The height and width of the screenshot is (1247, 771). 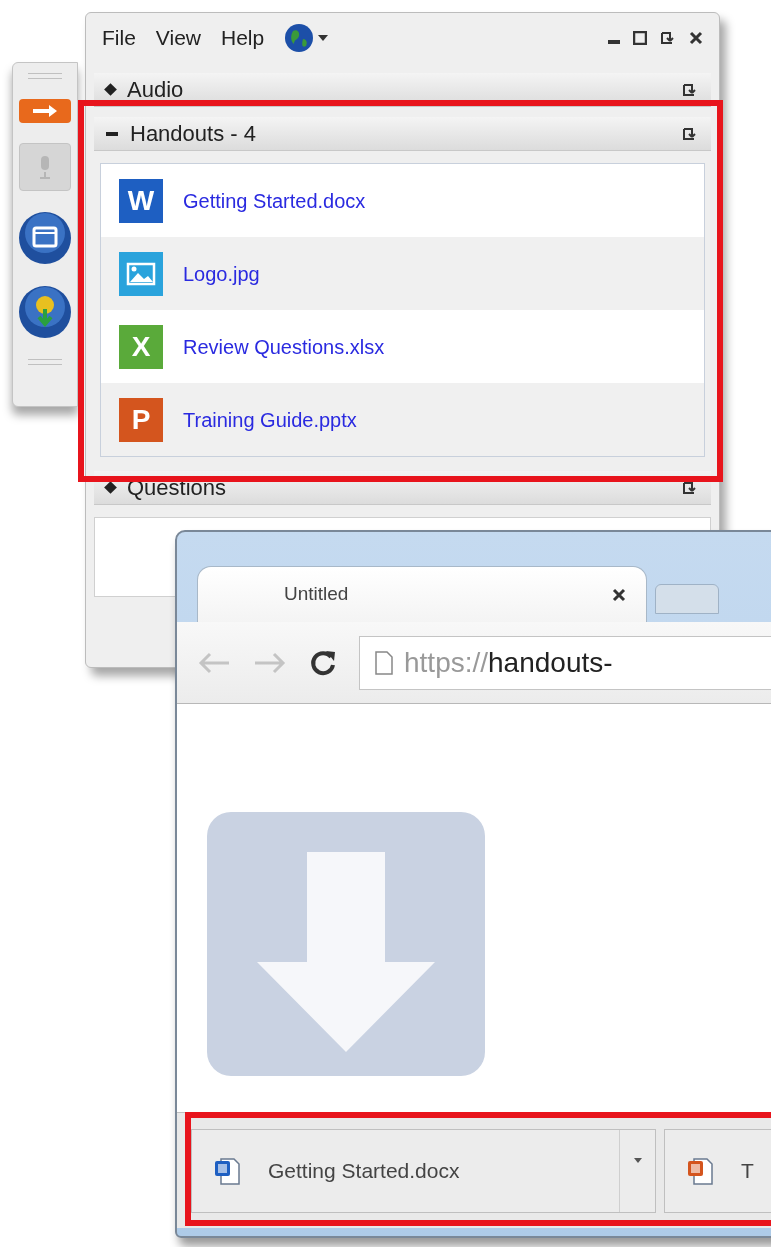 I want to click on handout-row: P Training Guide.pptx, so click(x=402, y=419).